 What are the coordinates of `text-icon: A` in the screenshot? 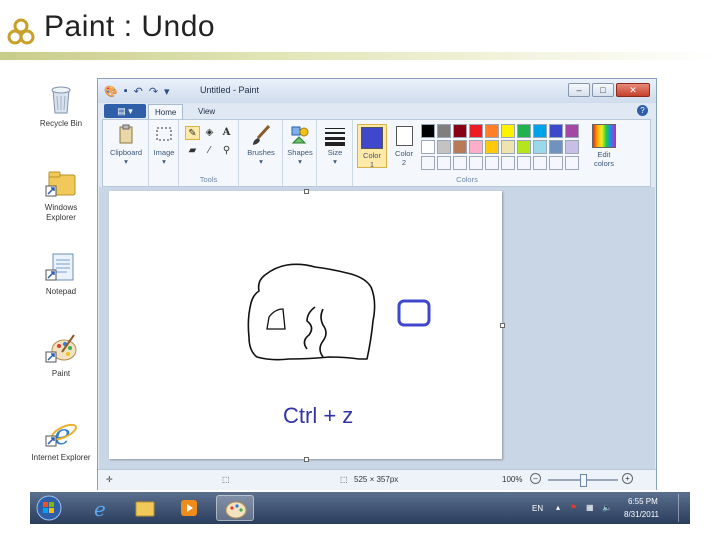 It's located at (226, 133).